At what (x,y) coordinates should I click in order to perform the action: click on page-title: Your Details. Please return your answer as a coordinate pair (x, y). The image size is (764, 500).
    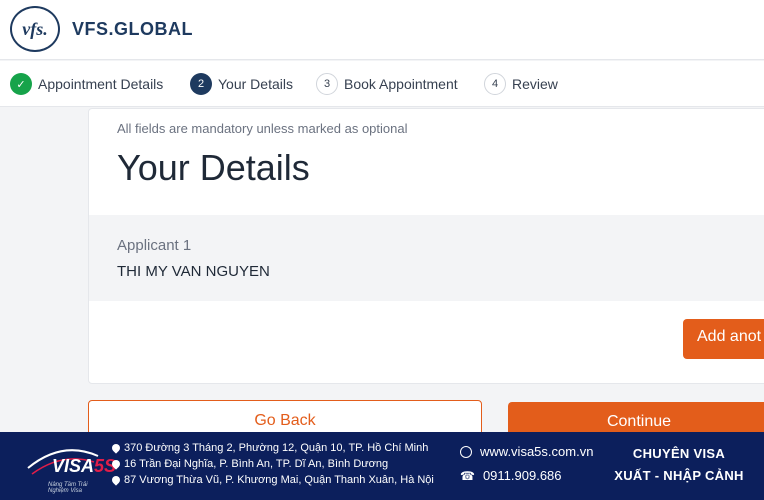
    Looking at the image, I should click on (213, 167).